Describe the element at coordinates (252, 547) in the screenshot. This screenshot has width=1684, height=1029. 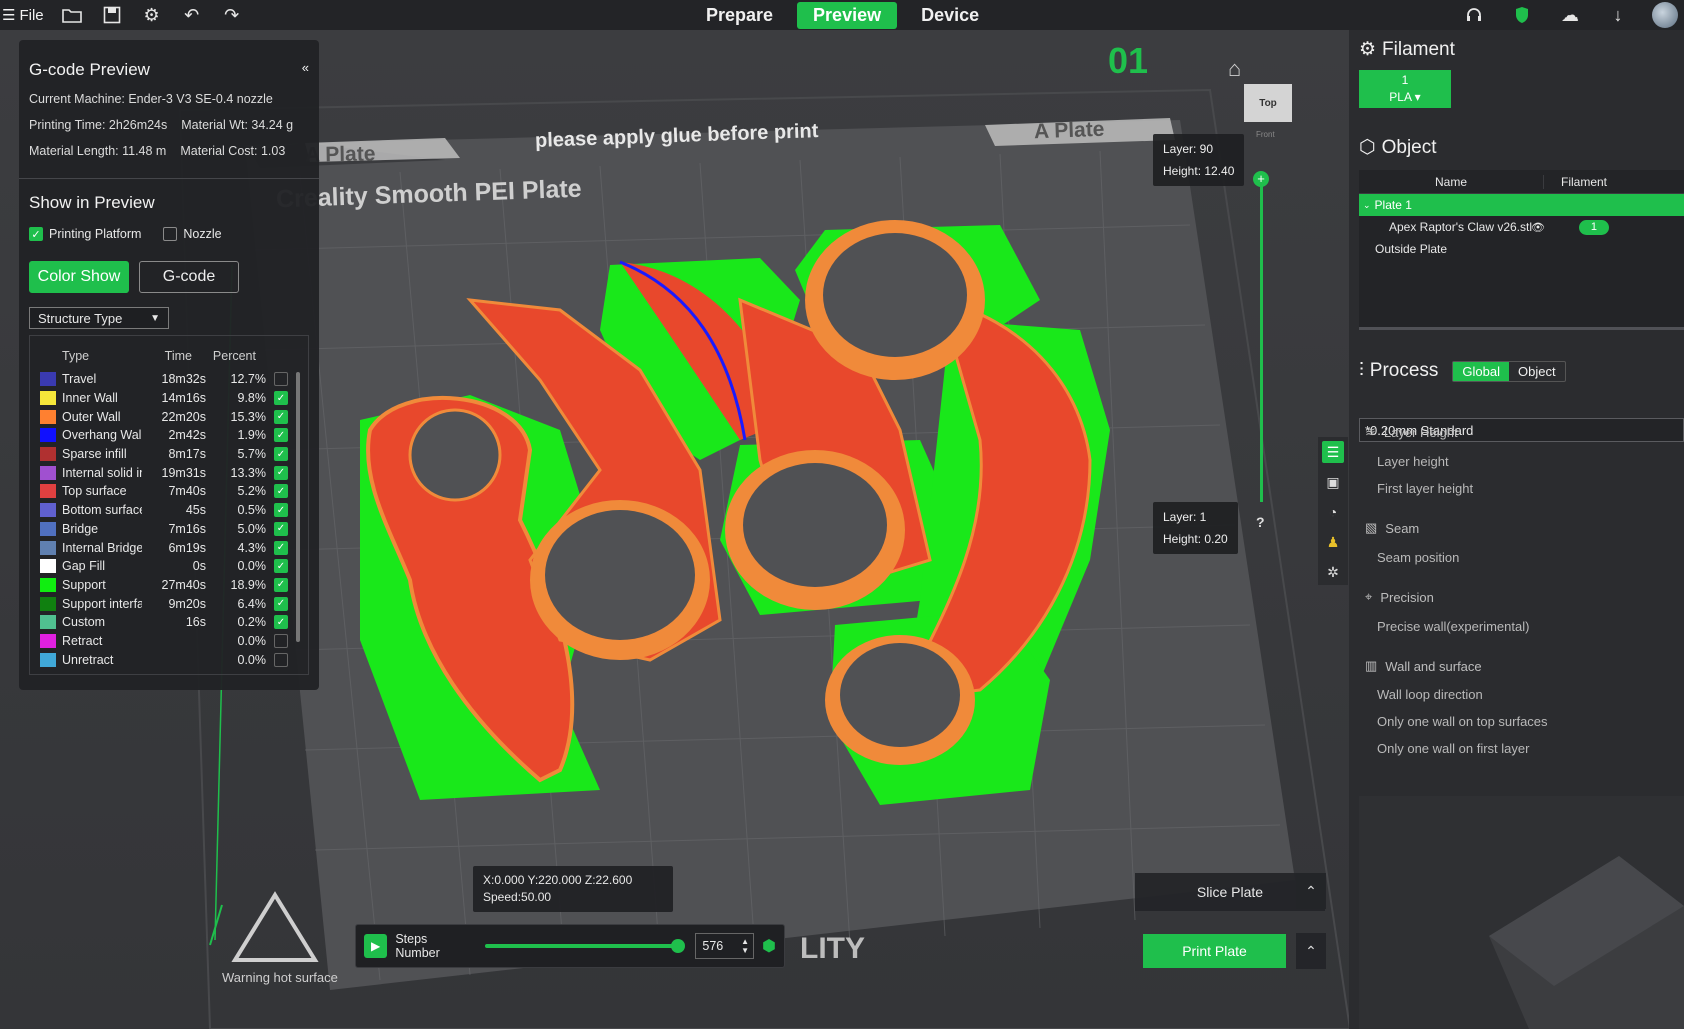
I see `legend-percent: 4.3%` at that location.